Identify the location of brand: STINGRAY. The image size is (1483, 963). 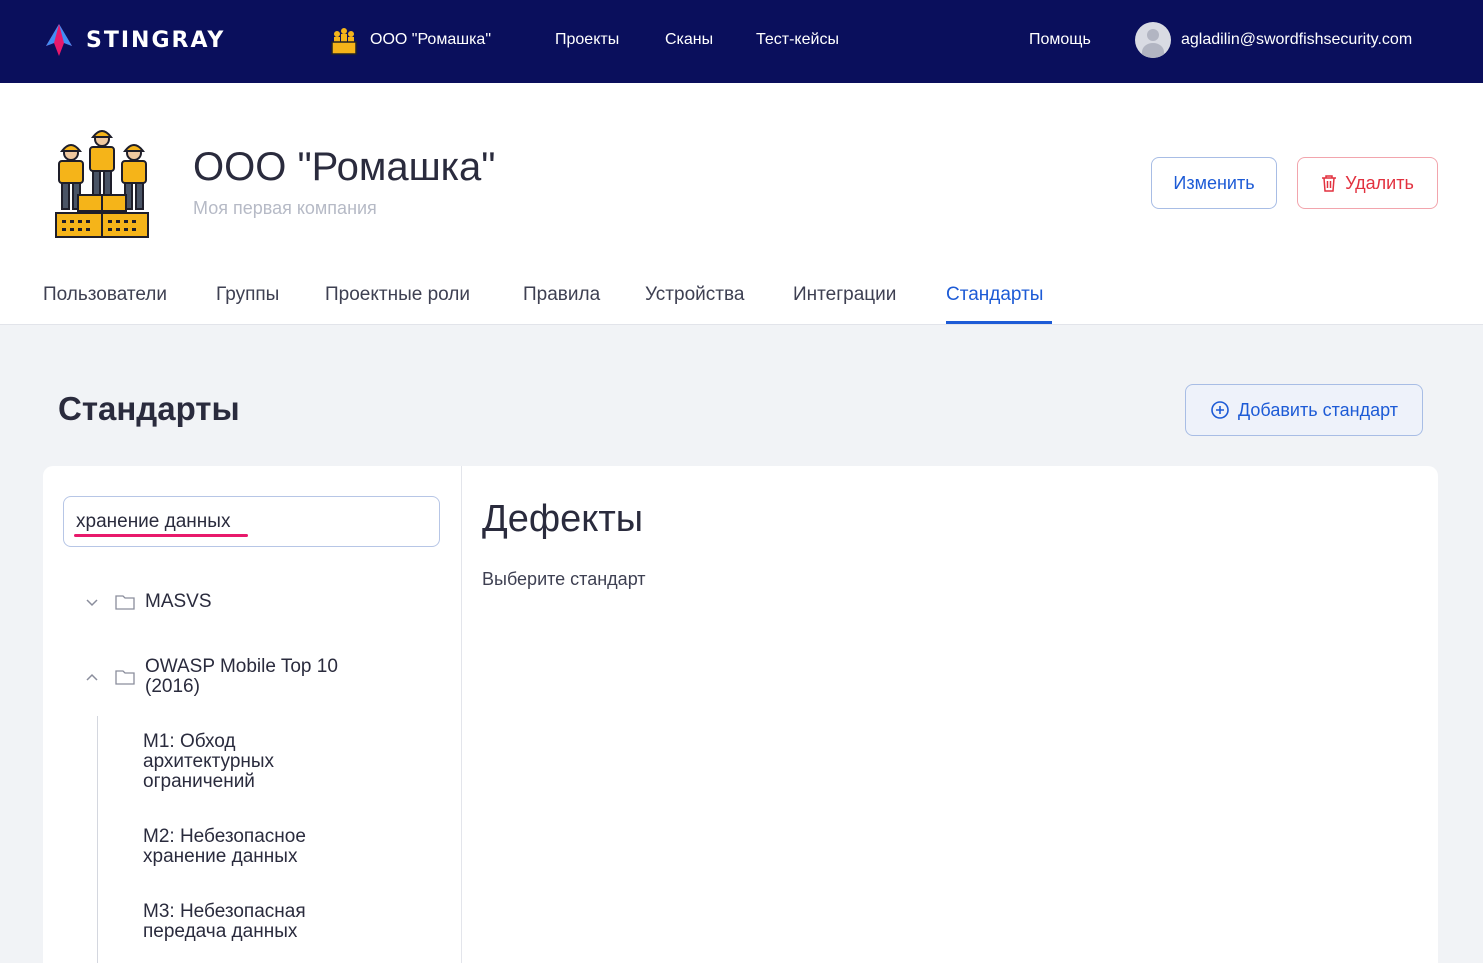
(133, 40).